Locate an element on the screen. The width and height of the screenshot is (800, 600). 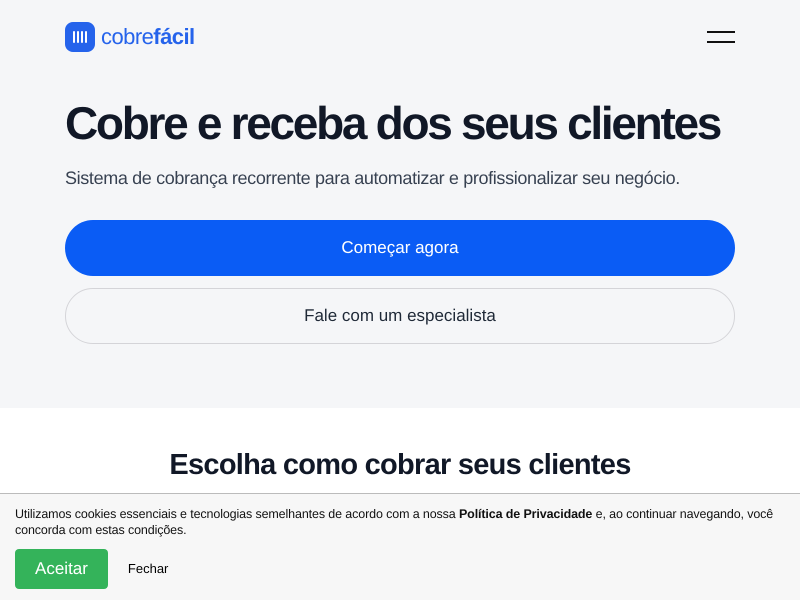
menu-icon is located at coordinates (721, 36).